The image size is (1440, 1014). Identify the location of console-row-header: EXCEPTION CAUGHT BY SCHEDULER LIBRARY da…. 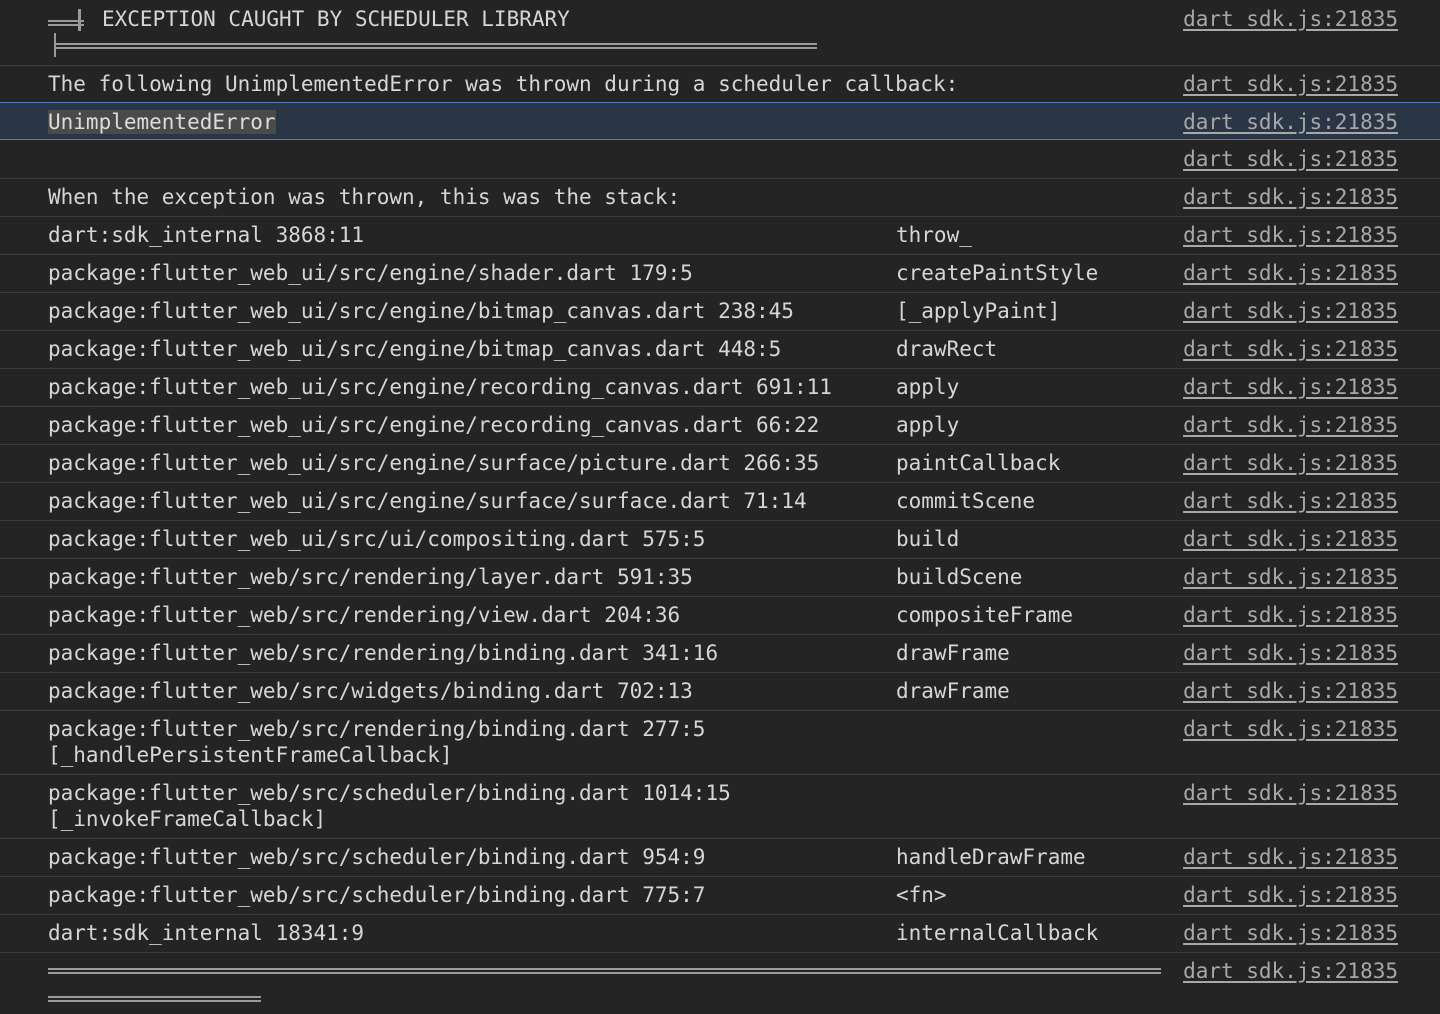
(720, 33).